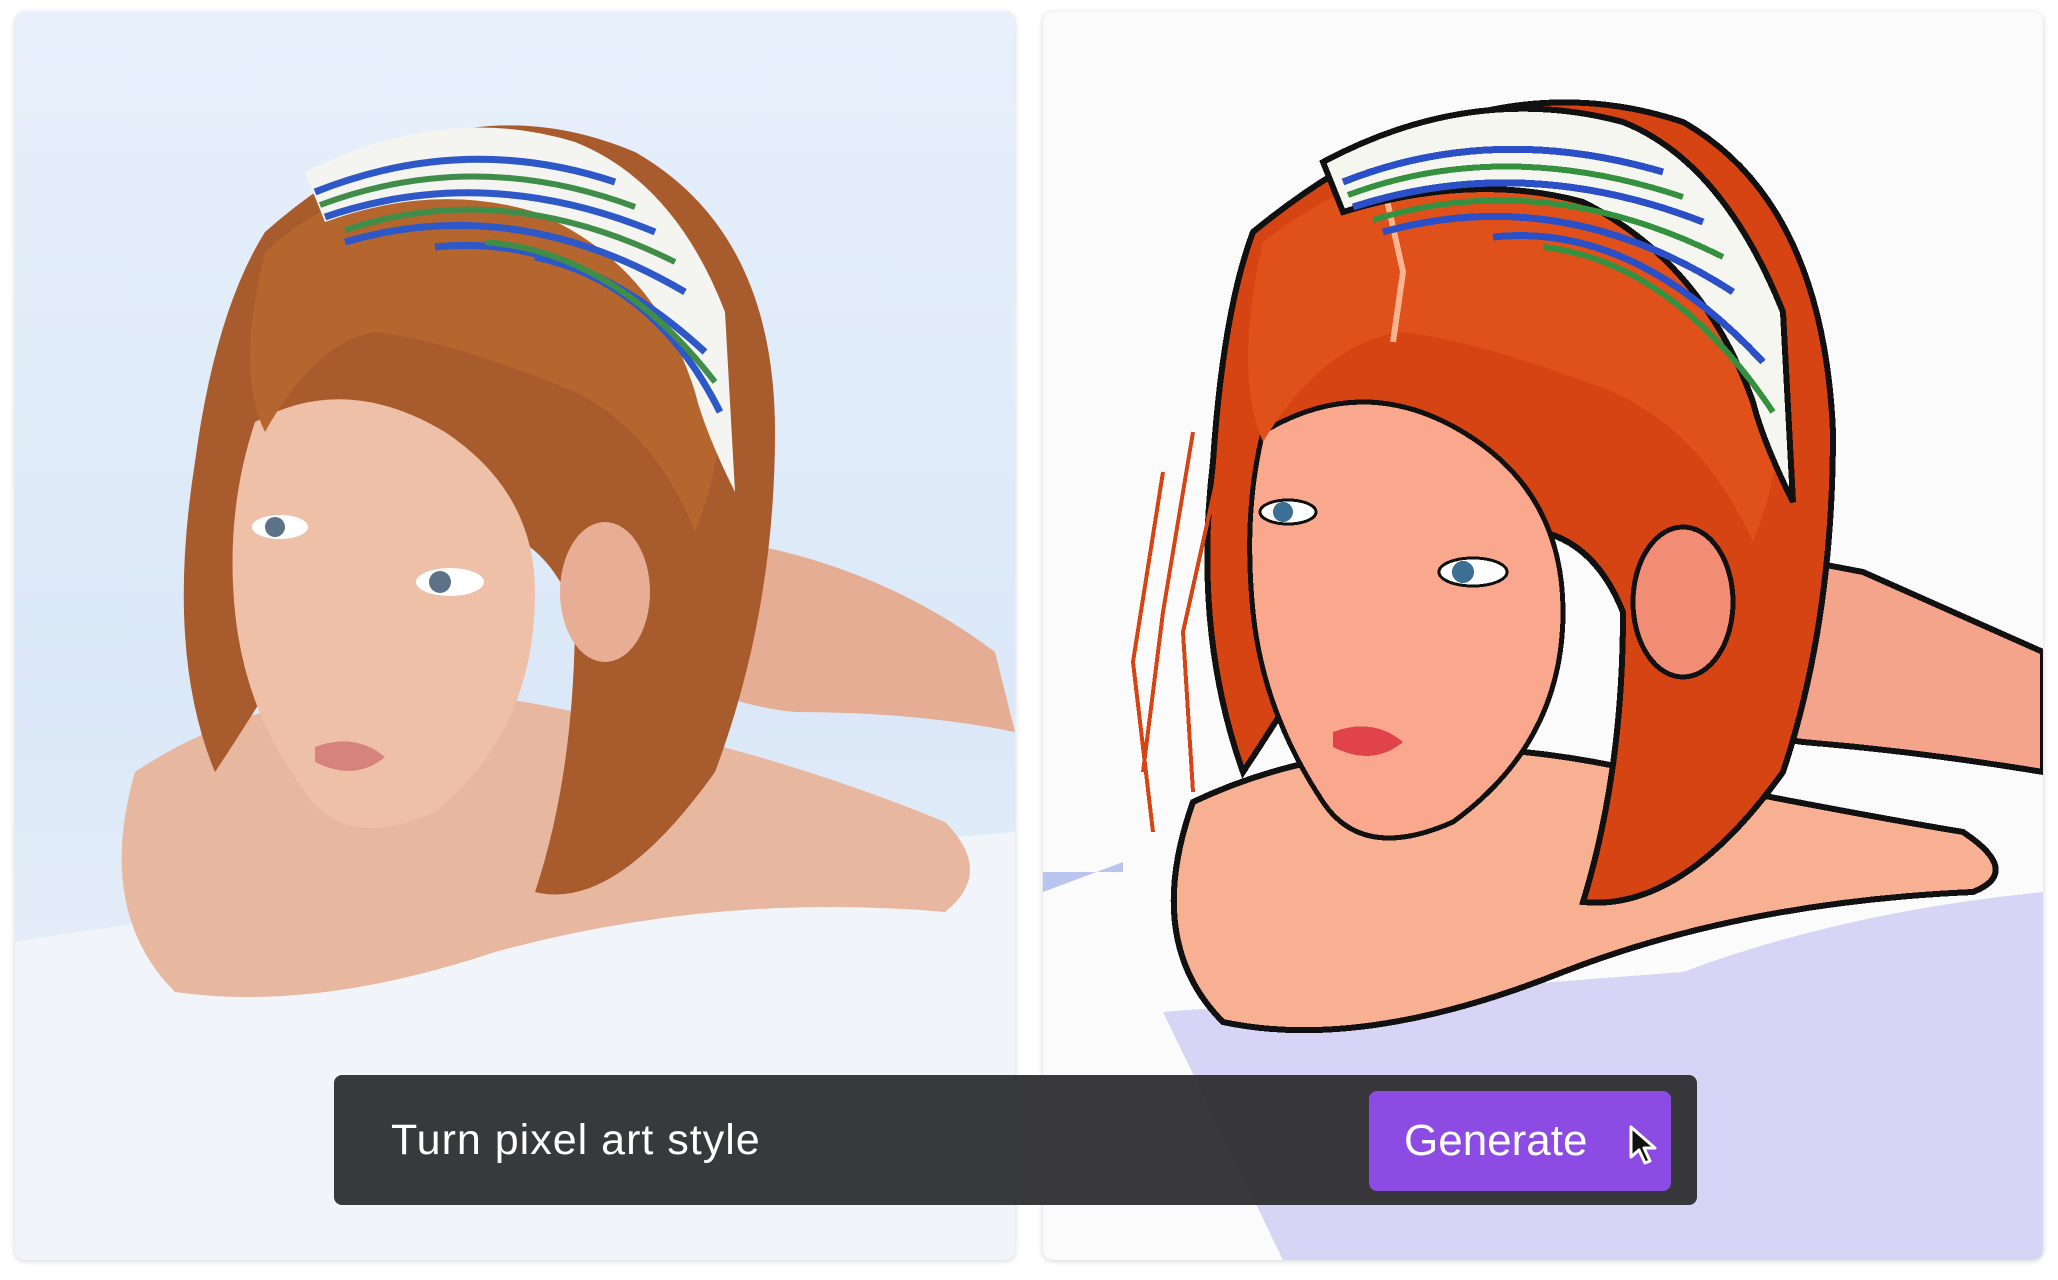 Image resolution: width=2058 pixels, height=1280 pixels. I want to click on generate-button-label: Generate, so click(1496, 1140).